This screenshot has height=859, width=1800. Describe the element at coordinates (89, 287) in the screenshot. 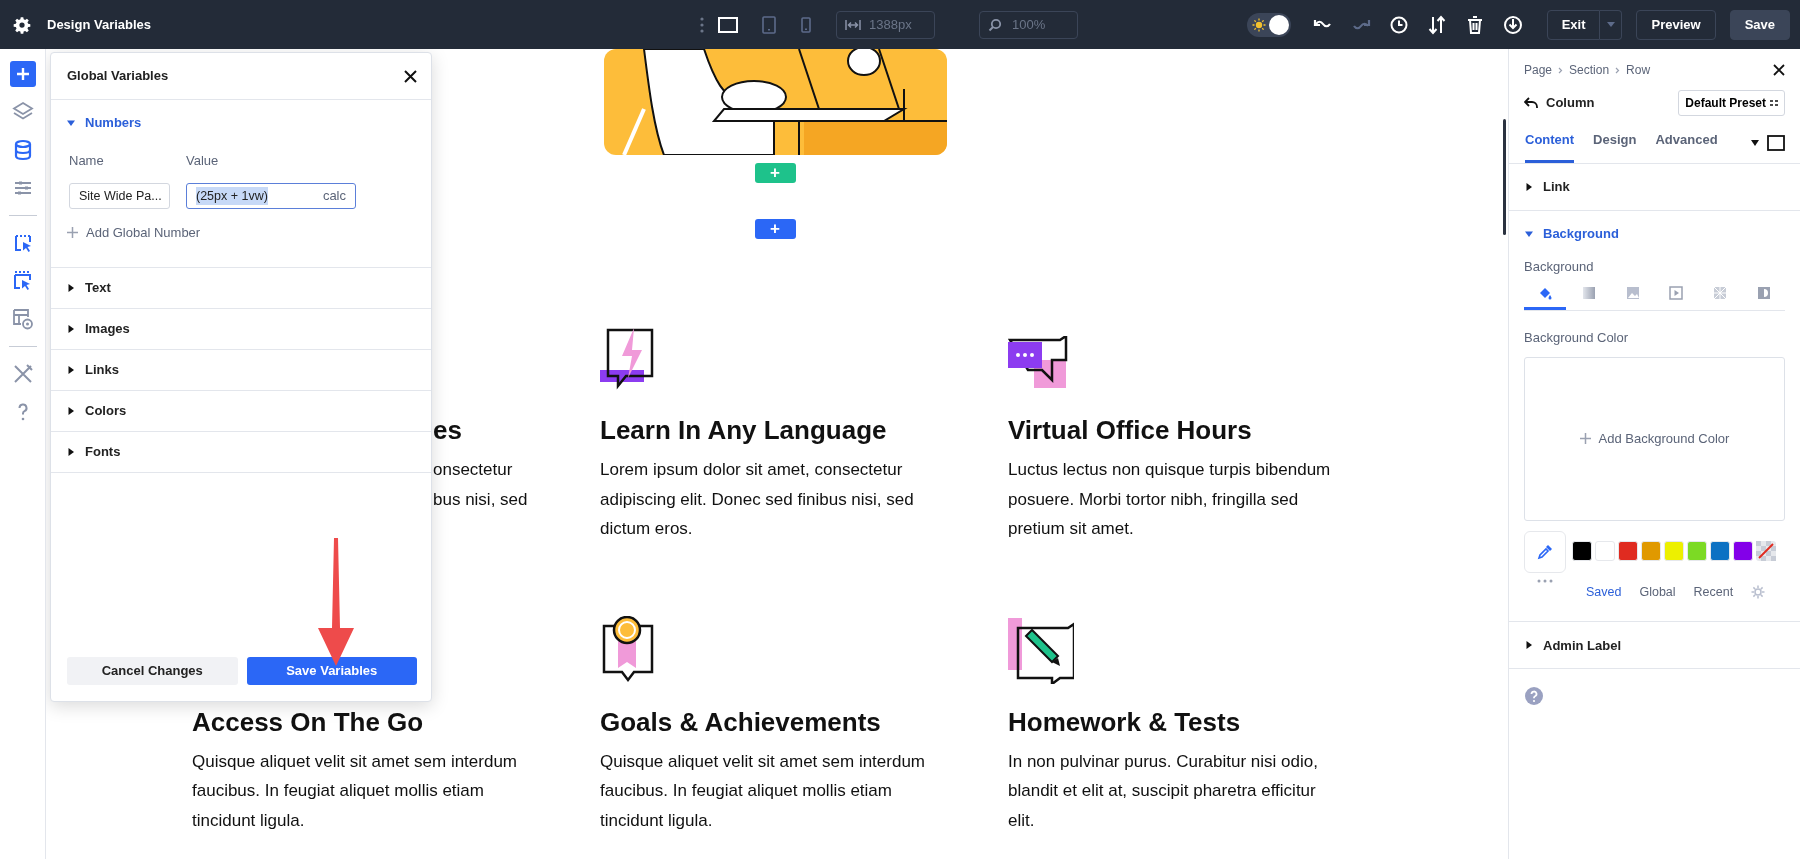

I see `section-toggle: Text` at that location.